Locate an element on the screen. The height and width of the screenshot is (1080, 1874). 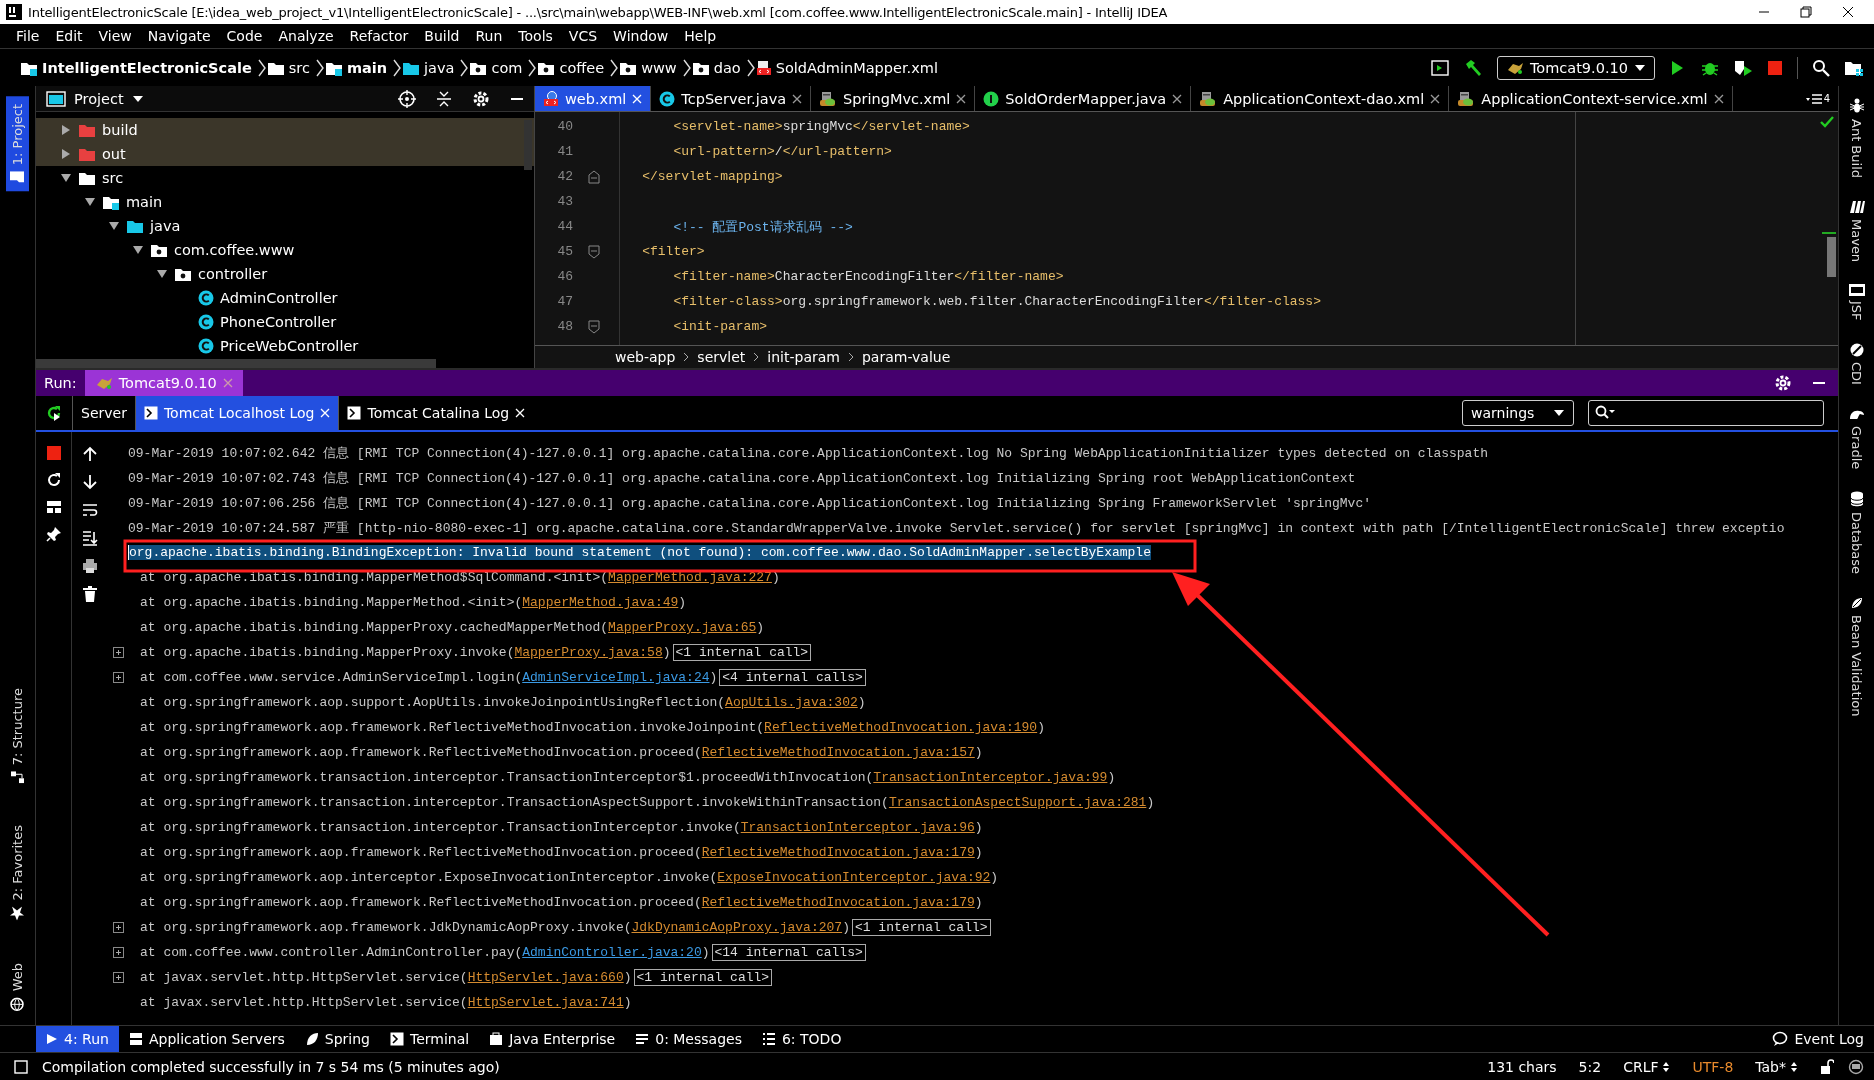
breadcrumb: dao is located at coordinates (727, 67).